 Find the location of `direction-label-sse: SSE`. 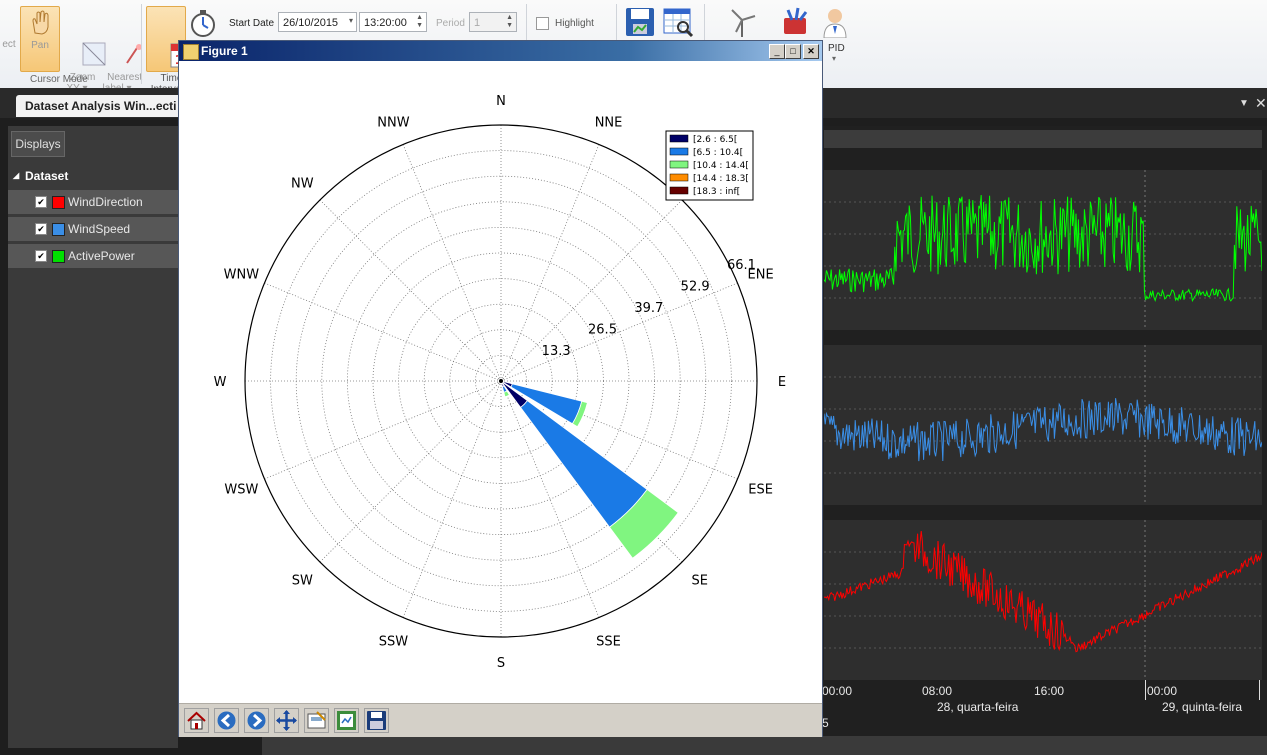

direction-label-sse: SSE is located at coordinates (608, 642).